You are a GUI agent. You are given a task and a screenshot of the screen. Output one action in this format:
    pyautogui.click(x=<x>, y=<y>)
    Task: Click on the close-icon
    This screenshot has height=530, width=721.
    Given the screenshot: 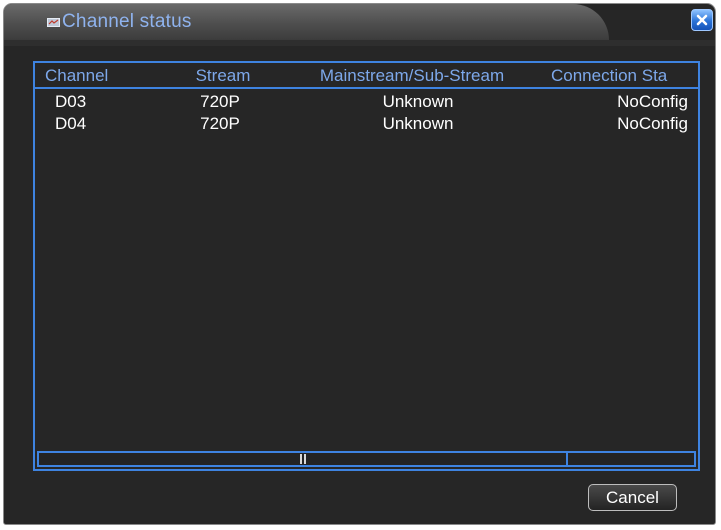 What is the action you would take?
    pyautogui.click(x=702, y=20)
    